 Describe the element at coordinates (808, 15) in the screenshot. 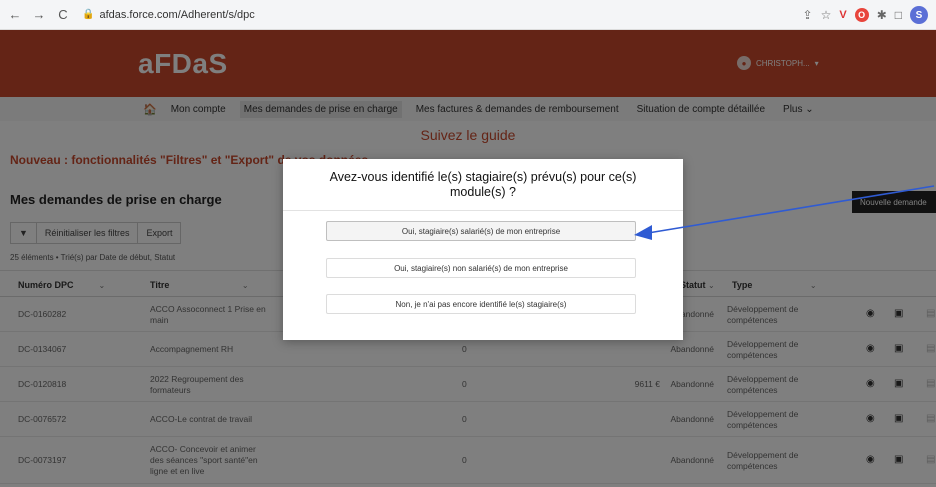

I see `share-icon: ⇪` at that location.